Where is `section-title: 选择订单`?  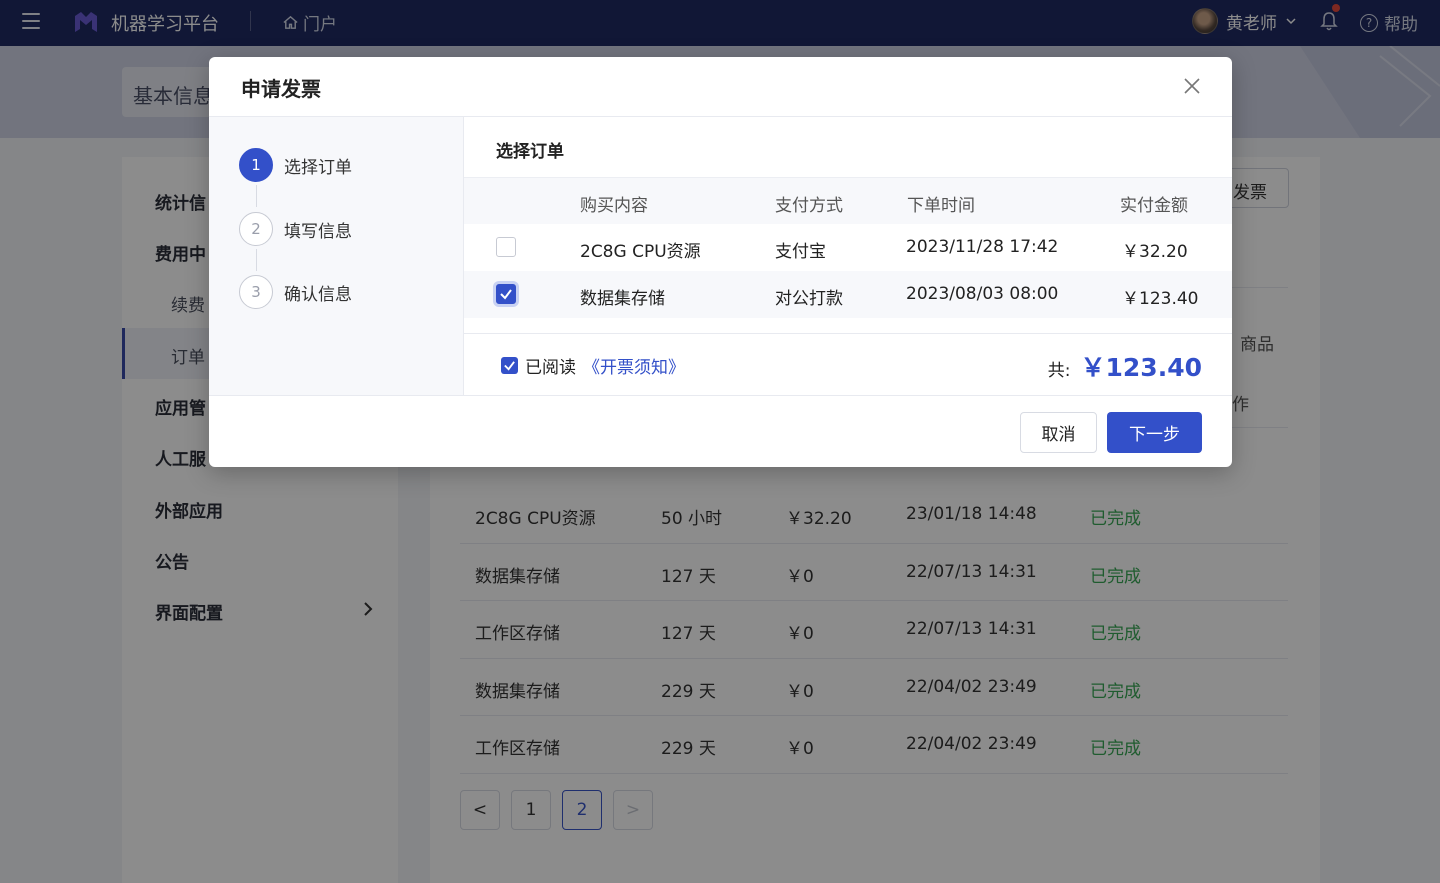
section-title: 选择订单 is located at coordinates (530, 152).